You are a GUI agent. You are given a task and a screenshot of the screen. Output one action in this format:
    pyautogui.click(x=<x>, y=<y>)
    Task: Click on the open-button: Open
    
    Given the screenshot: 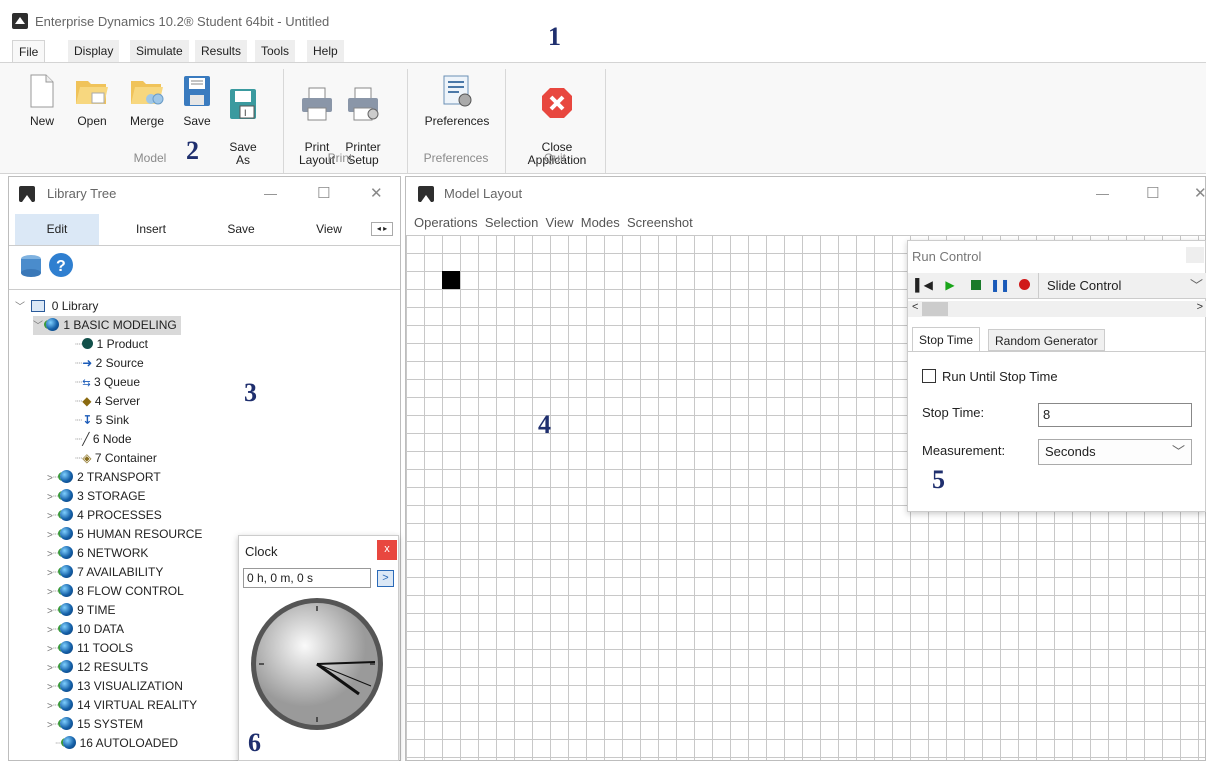 What is the action you would take?
    pyautogui.click(x=92, y=100)
    